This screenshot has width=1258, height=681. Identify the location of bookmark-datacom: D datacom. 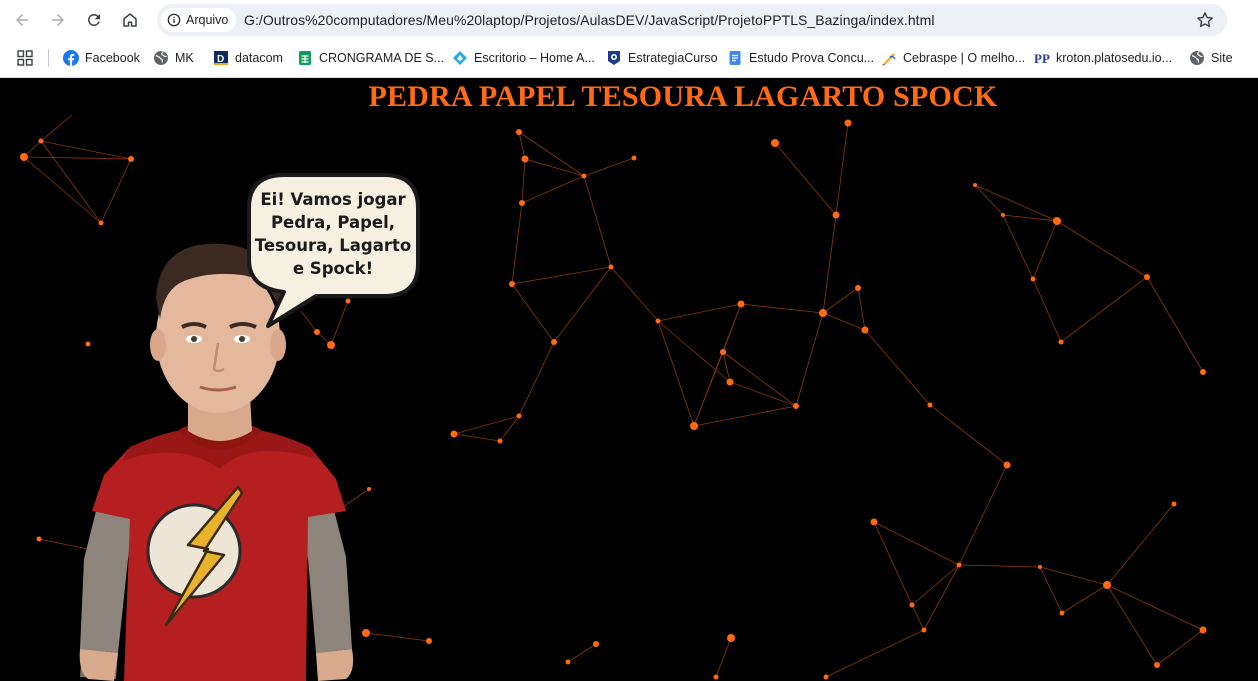
(248, 58).